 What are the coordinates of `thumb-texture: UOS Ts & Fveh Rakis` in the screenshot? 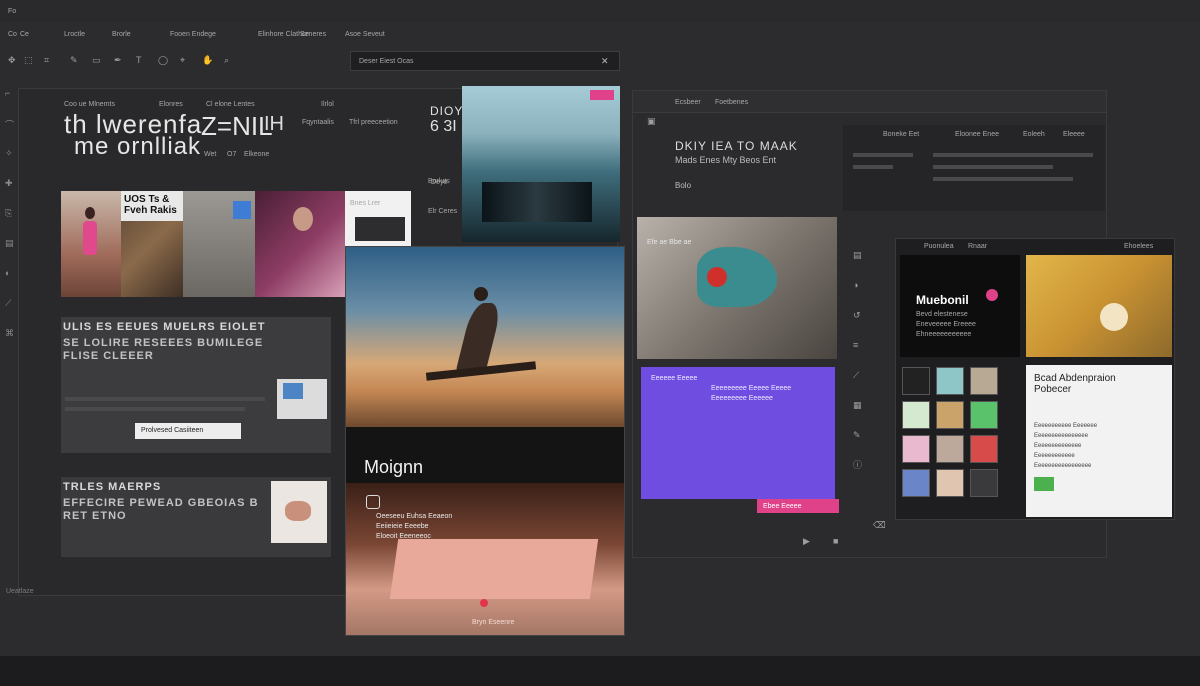 It's located at (152, 244).